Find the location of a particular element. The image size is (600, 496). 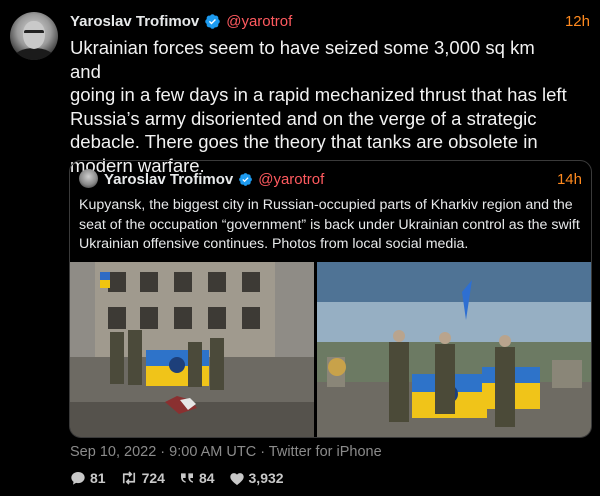

tweet-header: Yaroslav Trofimov @yarotrof 12h is located at coordinates (330, 21).